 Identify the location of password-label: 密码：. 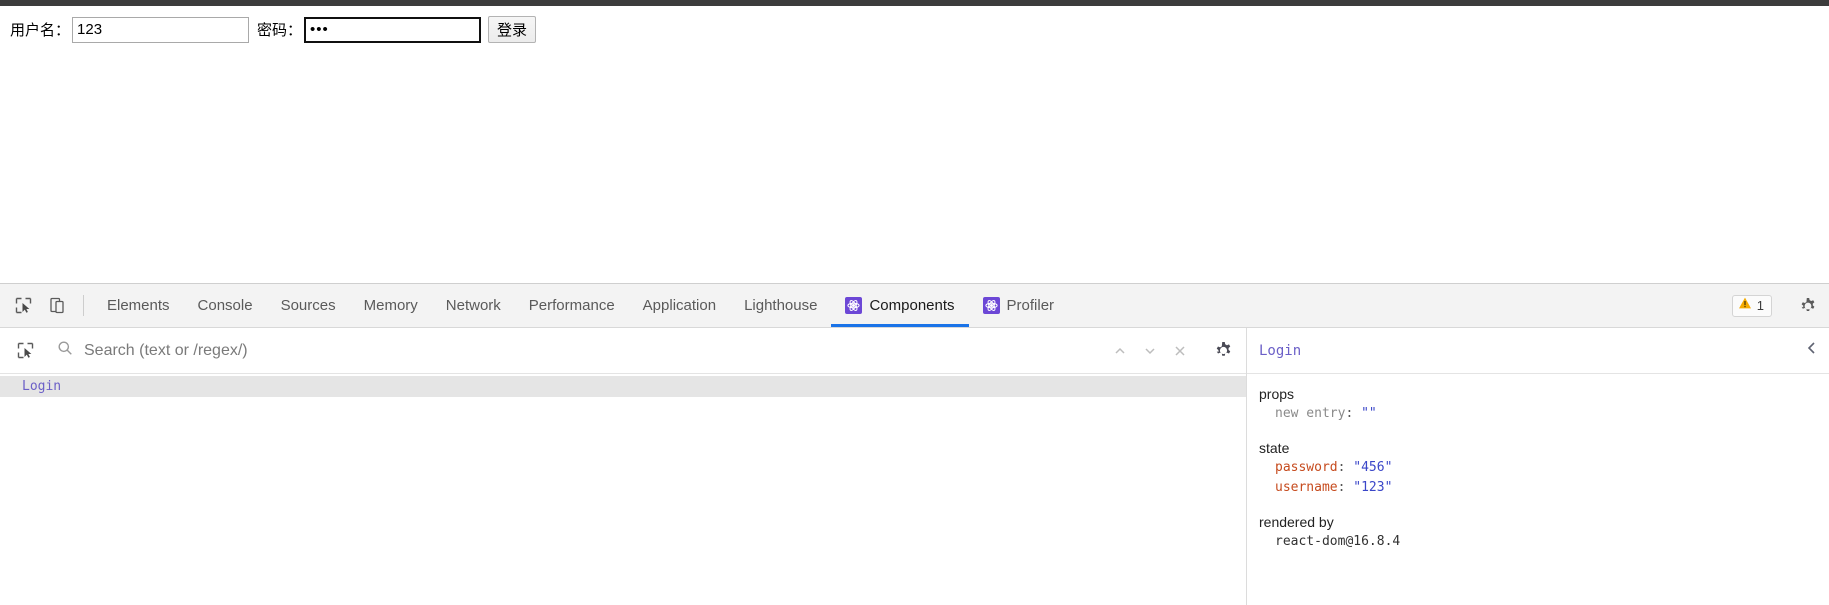
(280, 30).